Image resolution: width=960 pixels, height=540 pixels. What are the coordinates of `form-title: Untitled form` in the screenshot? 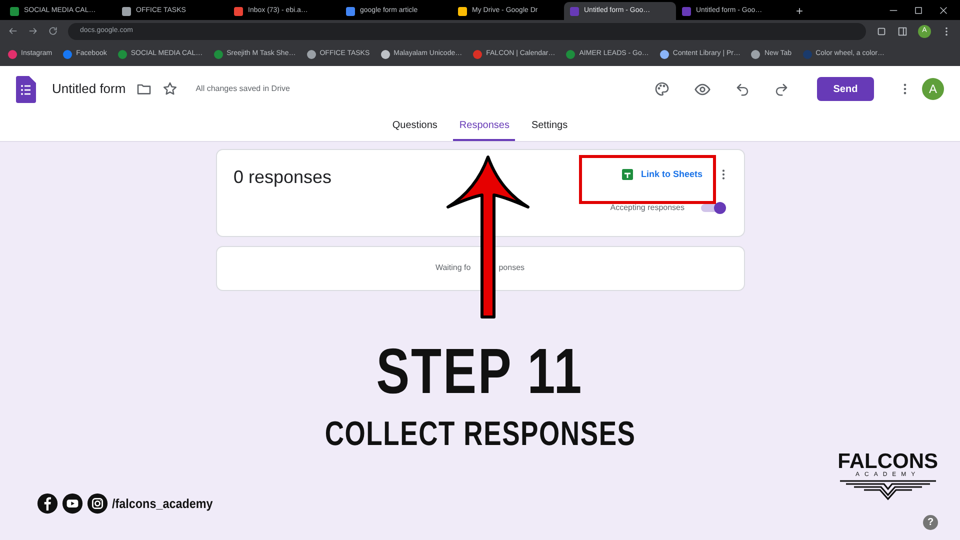 It's located at (89, 89).